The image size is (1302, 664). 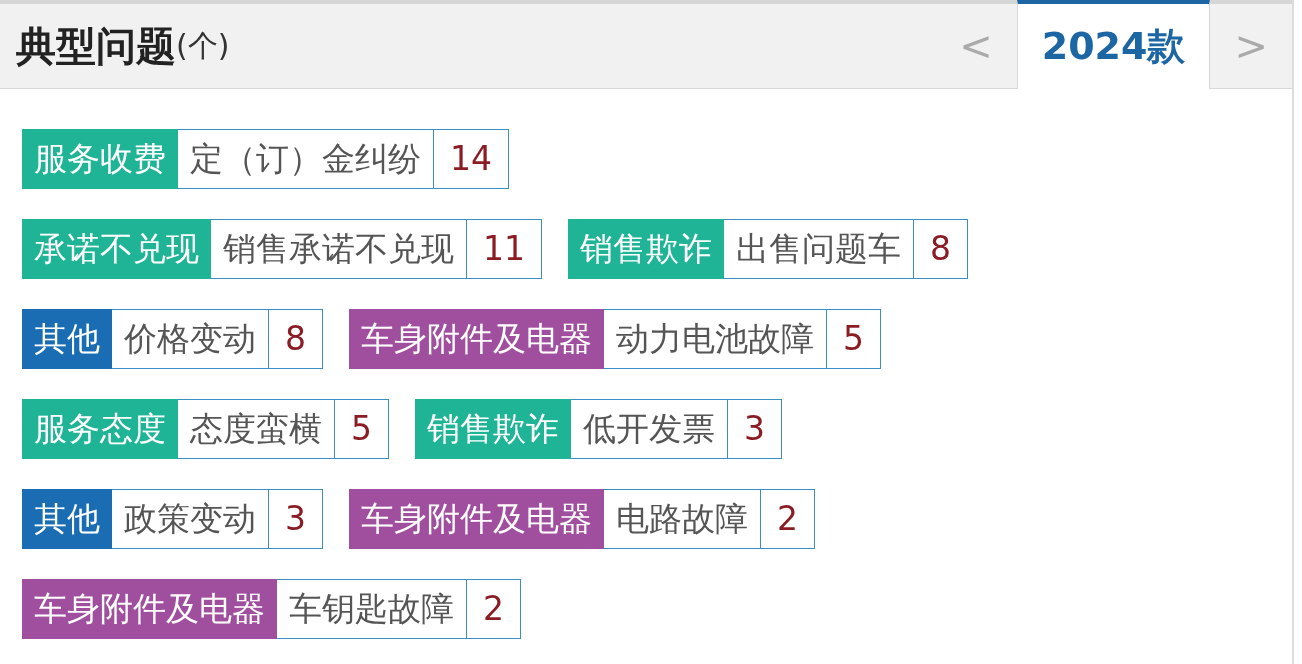 What do you see at coordinates (190, 519) in the screenshot?
I see `issue-label: 政策变动` at bounding box center [190, 519].